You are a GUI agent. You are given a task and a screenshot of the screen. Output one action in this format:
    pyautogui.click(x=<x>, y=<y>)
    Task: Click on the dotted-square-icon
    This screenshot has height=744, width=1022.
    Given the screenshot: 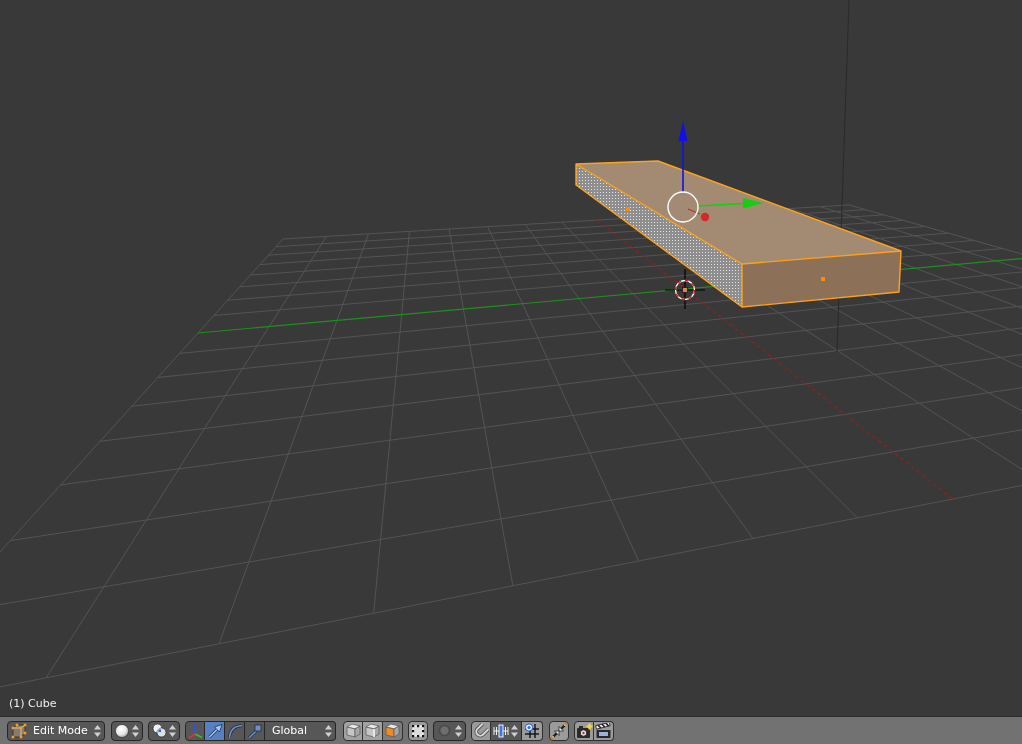 What is the action you would take?
    pyautogui.click(x=418, y=730)
    